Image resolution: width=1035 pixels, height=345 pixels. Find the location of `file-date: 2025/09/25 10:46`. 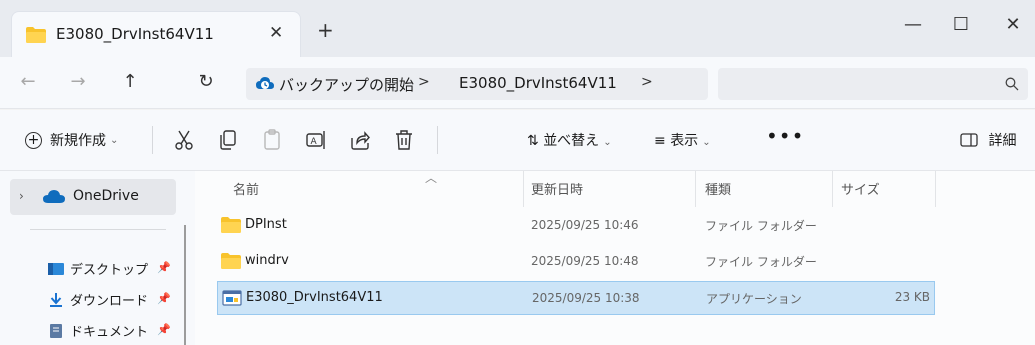

file-date: 2025/09/25 10:46 is located at coordinates (585, 225).